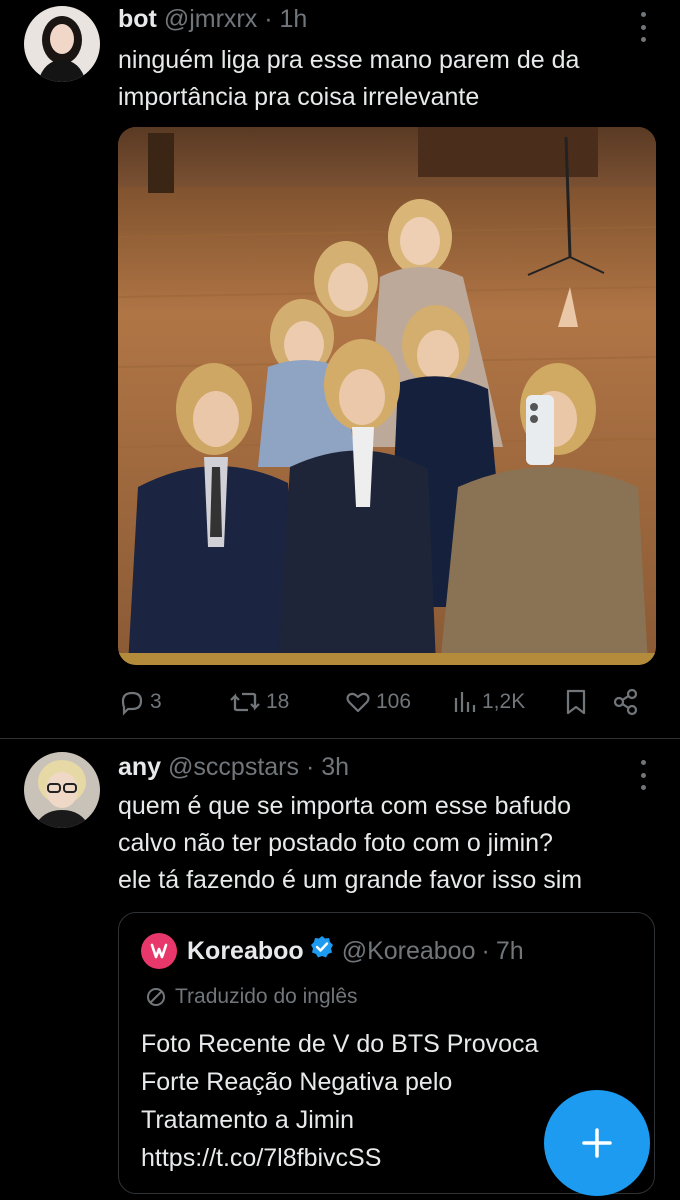 The image size is (680, 1200). What do you see at coordinates (339, 1158) in the screenshot?
I see `quoted-link: https://t.co/7l8fbivcSS` at bounding box center [339, 1158].